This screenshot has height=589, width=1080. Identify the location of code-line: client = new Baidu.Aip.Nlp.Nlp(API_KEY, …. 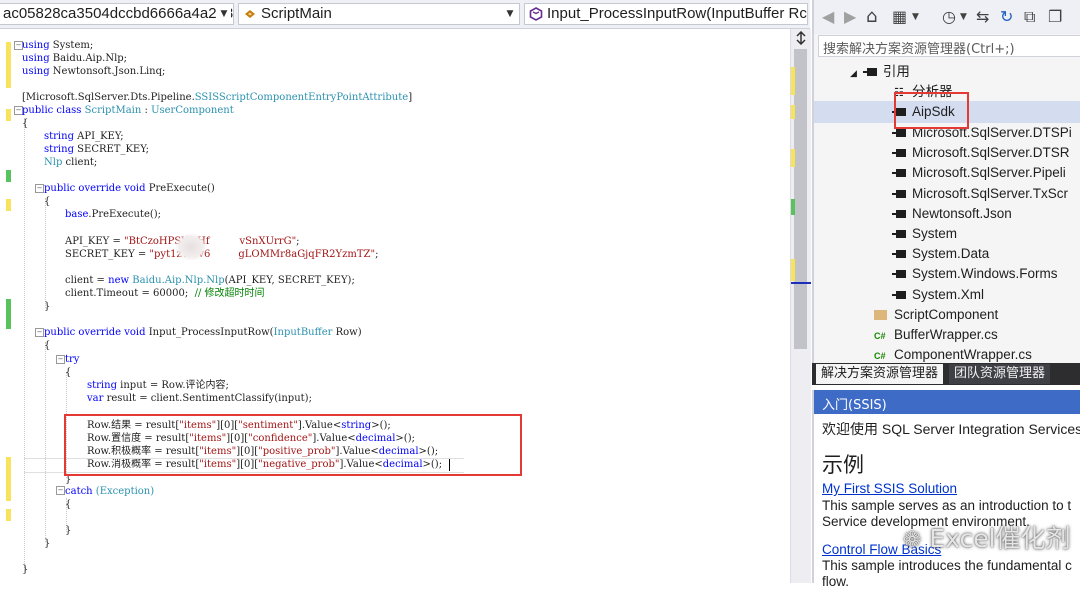
(210, 280).